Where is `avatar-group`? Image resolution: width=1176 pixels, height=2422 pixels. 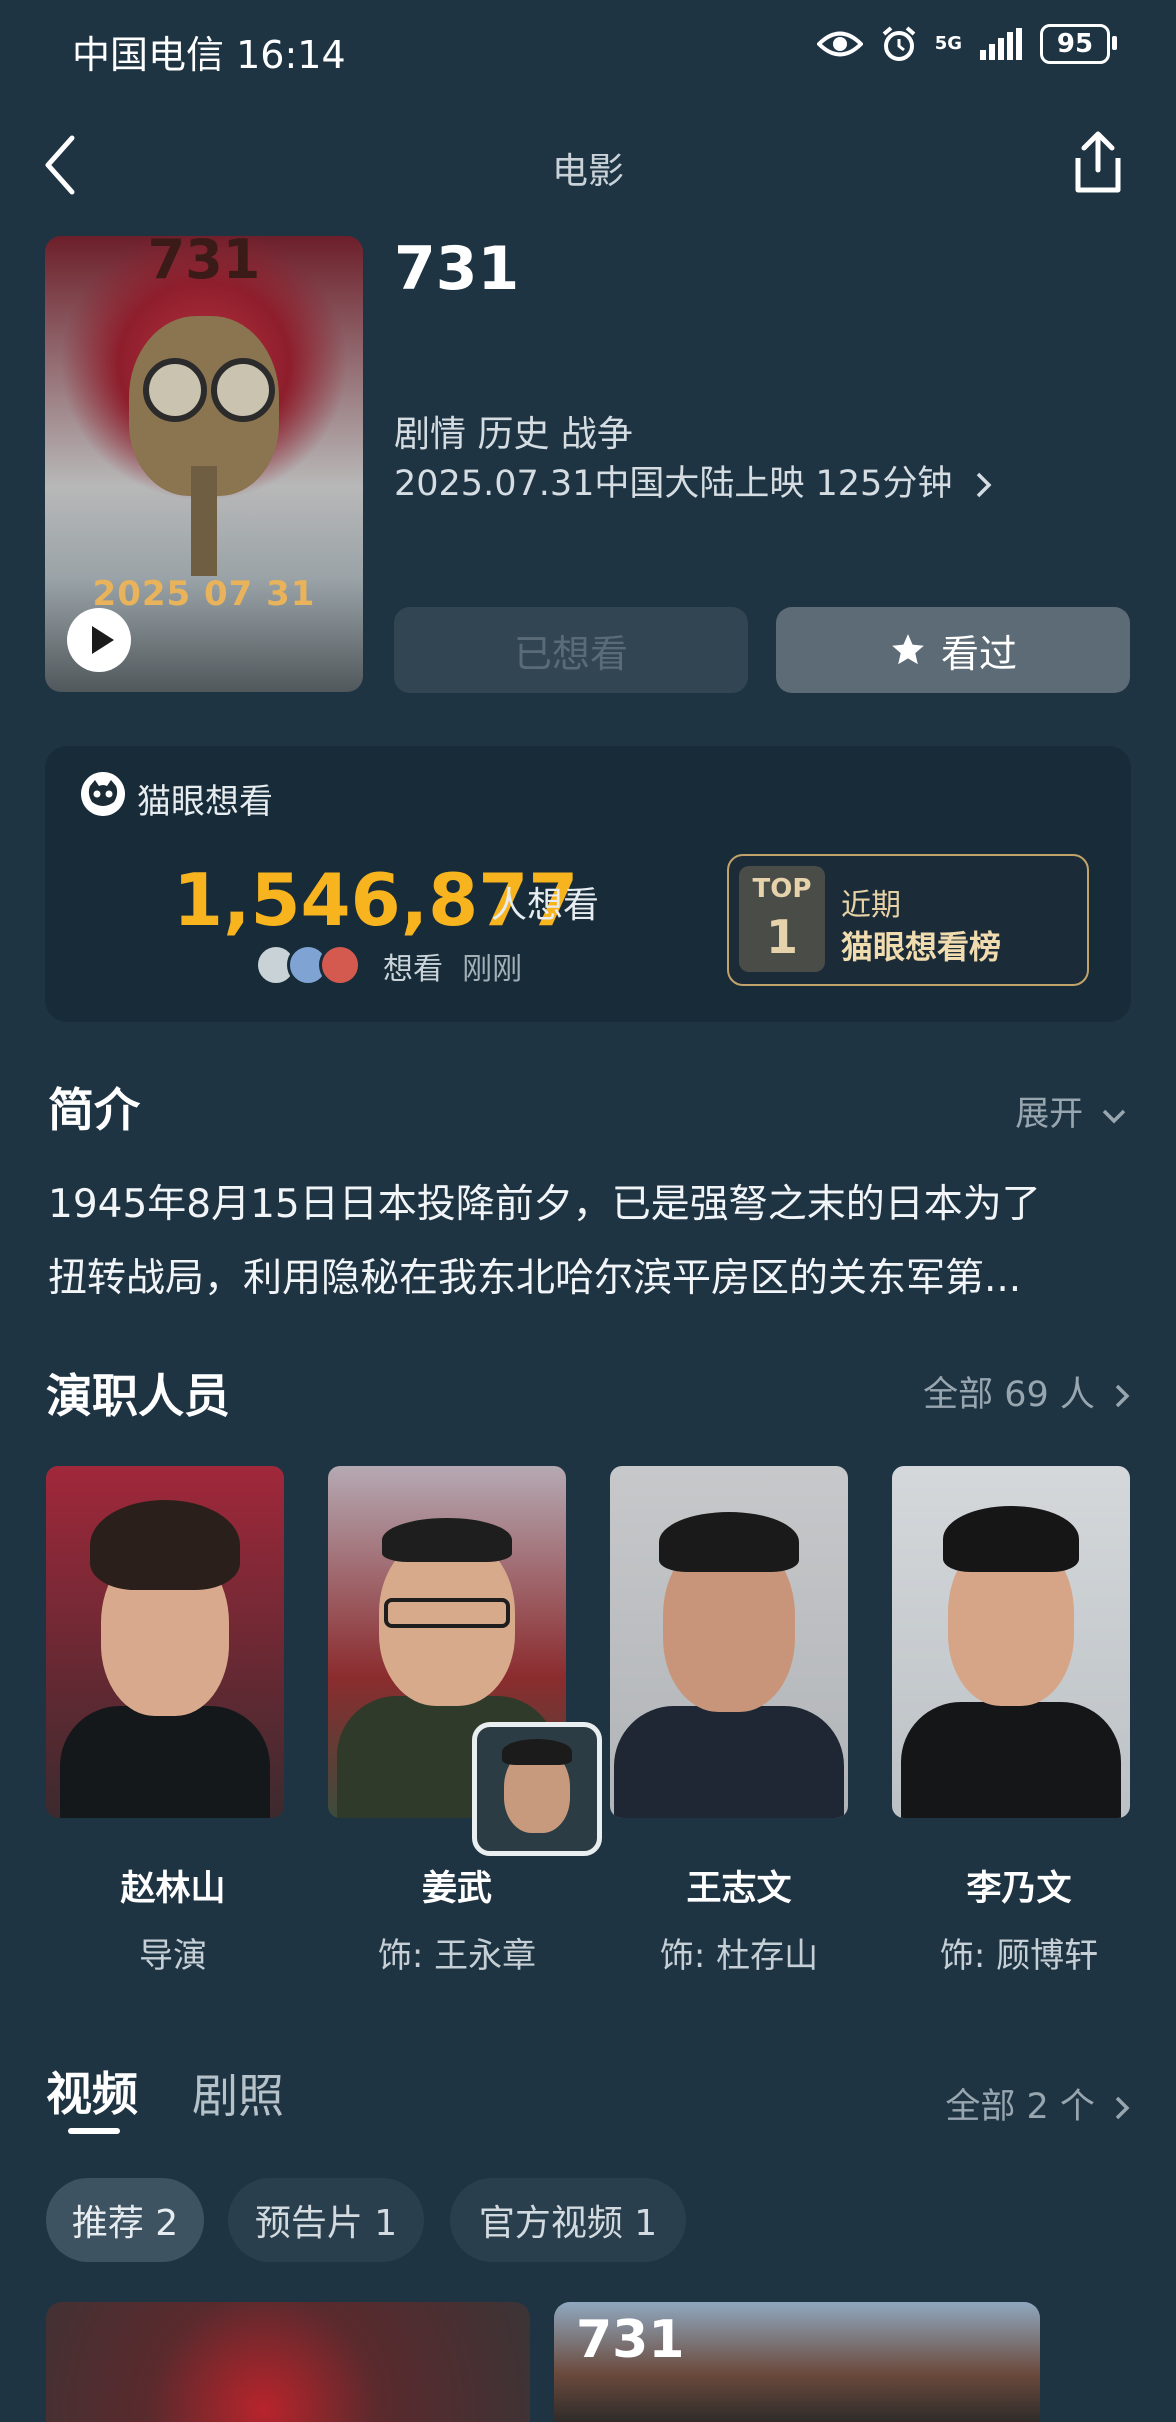 avatar-group is located at coordinates (308, 965).